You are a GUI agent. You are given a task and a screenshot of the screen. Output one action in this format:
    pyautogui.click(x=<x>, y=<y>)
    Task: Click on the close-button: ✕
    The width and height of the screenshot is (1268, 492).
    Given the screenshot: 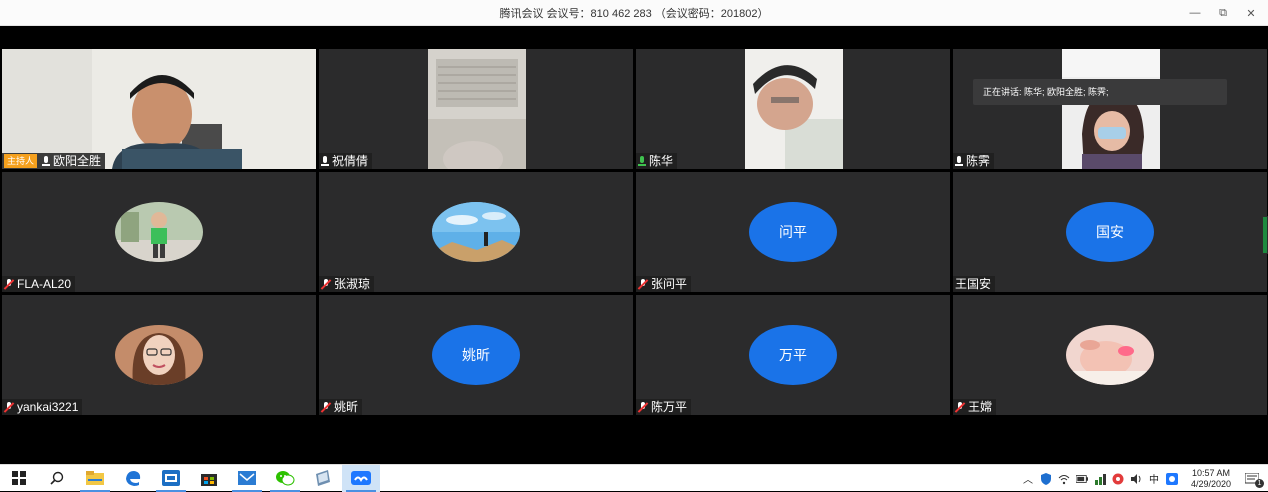 What is the action you would take?
    pyautogui.click(x=1251, y=13)
    